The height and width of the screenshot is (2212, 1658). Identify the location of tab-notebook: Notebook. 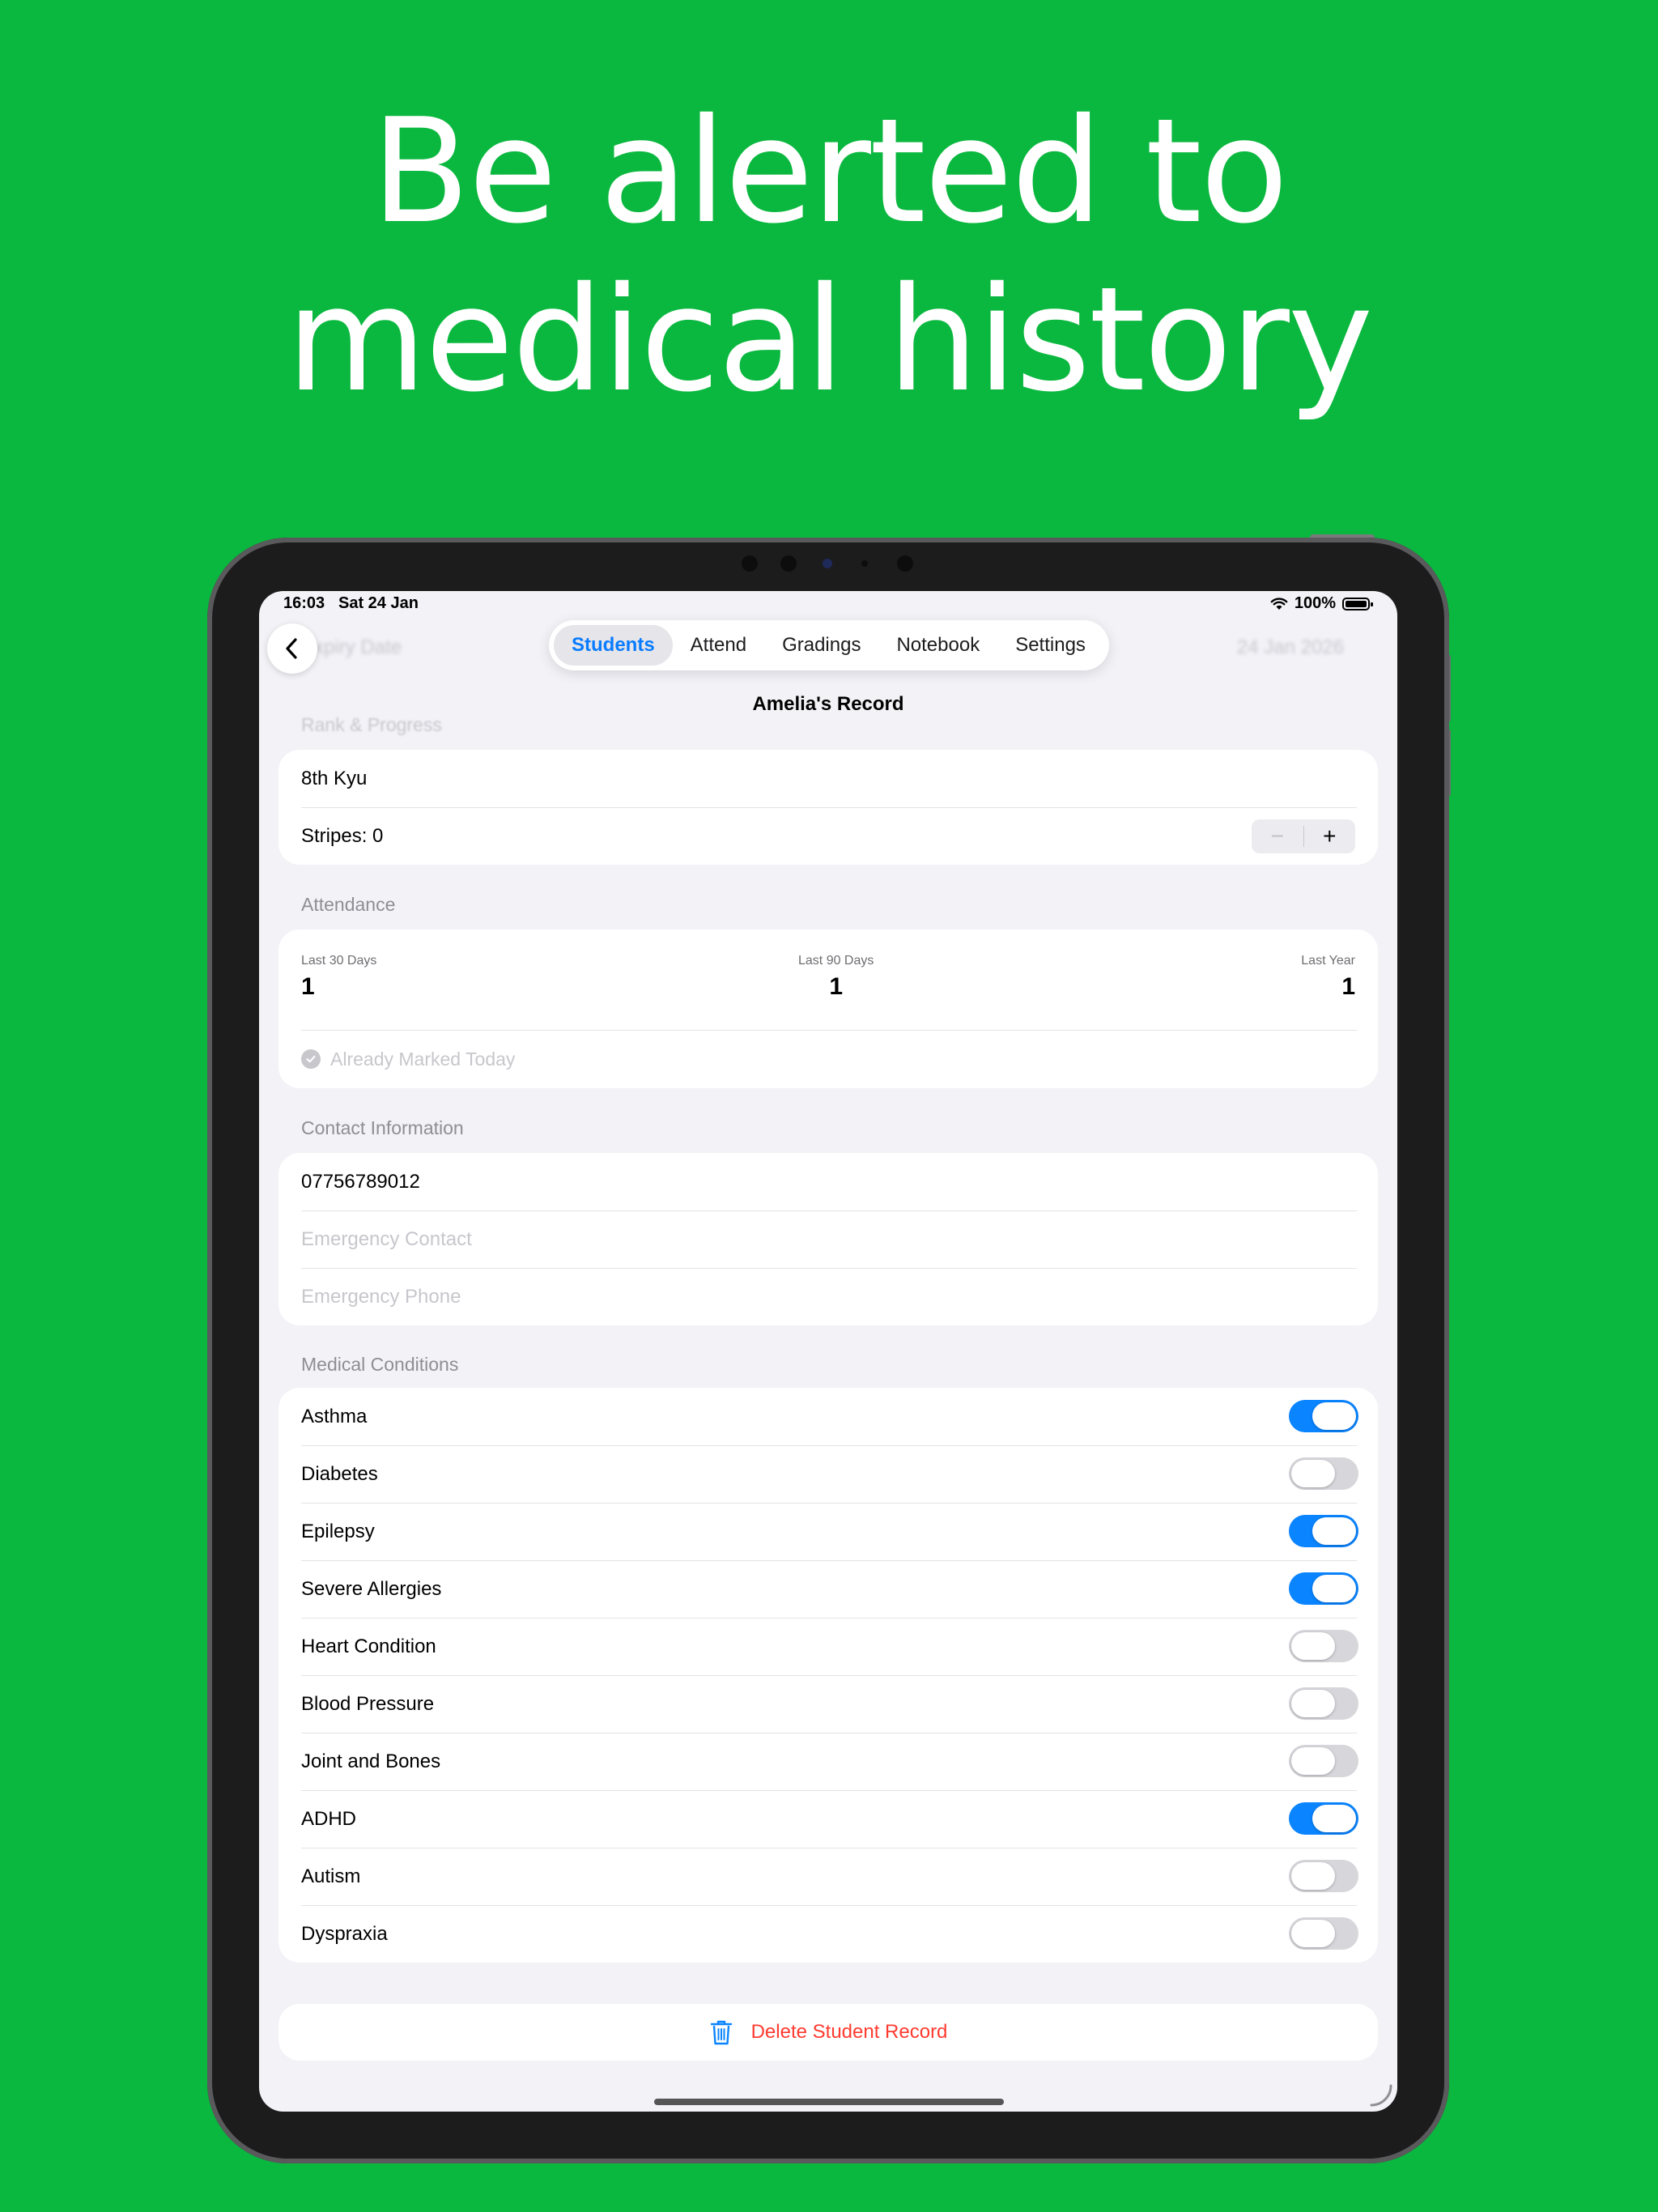
(937, 645).